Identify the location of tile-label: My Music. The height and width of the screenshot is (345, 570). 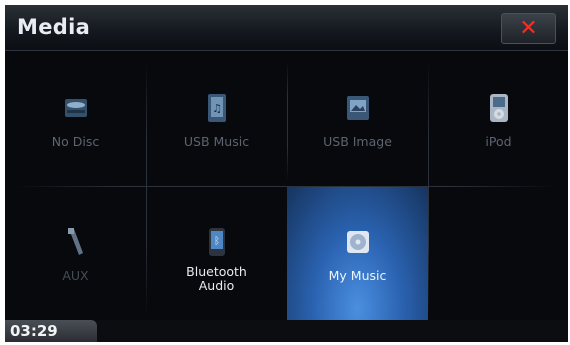
(357, 275).